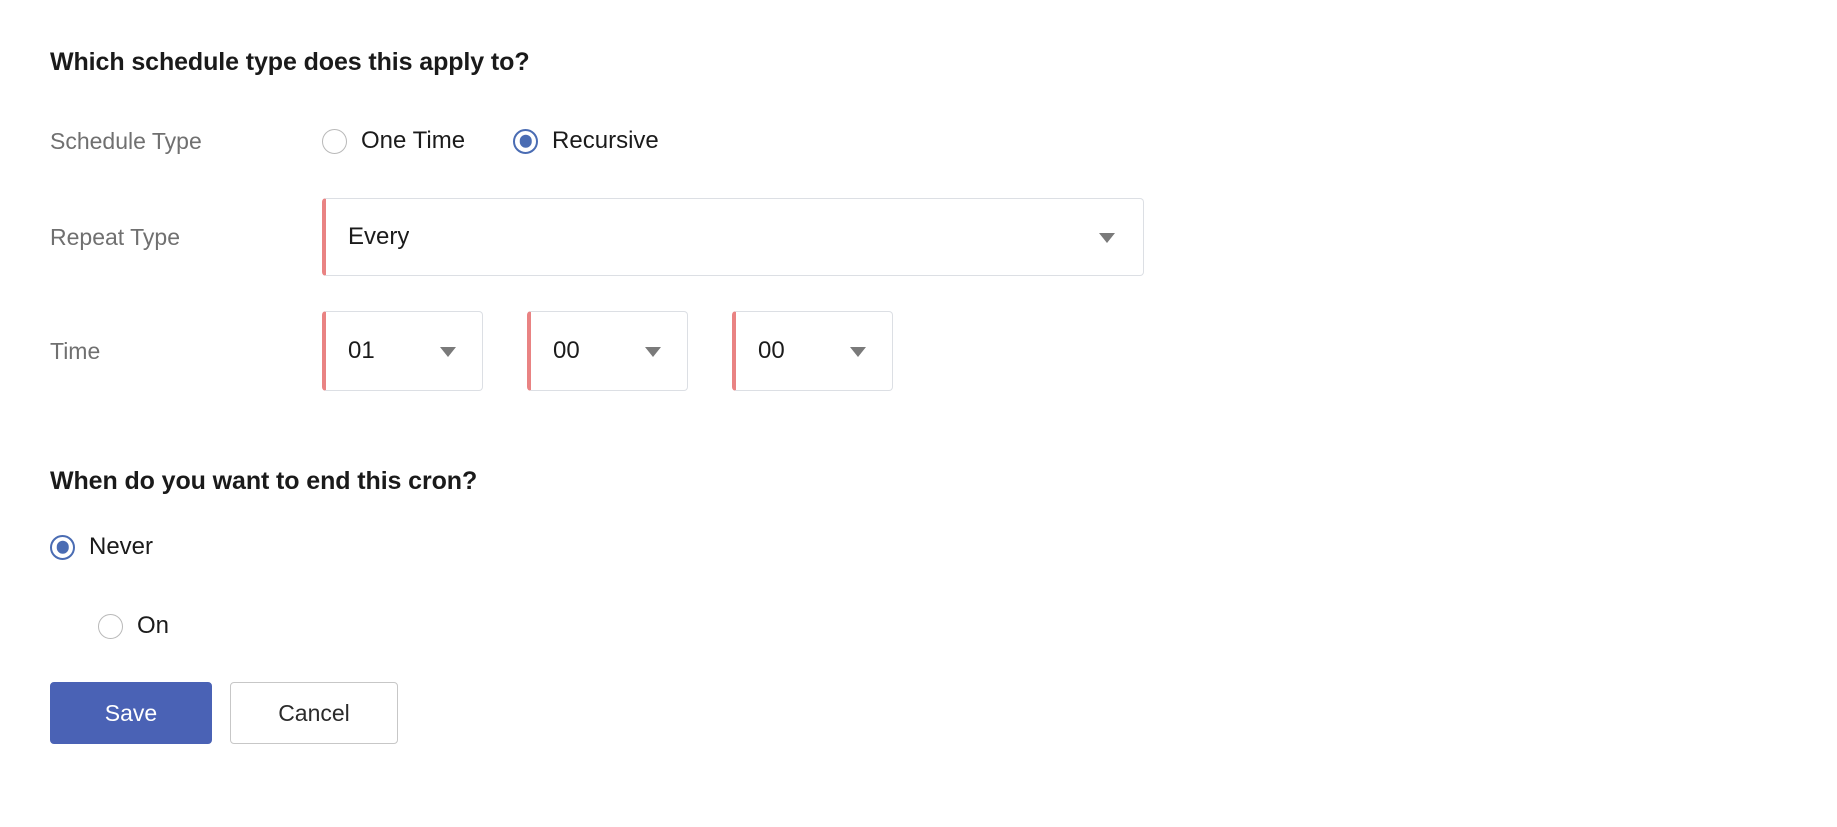 The width and height of the screenshot is (1837, 827). What do you see at coordinates (121, 546) in the screenshot?
I see `radio-never-label: Never` at bounding box center [121, 546].